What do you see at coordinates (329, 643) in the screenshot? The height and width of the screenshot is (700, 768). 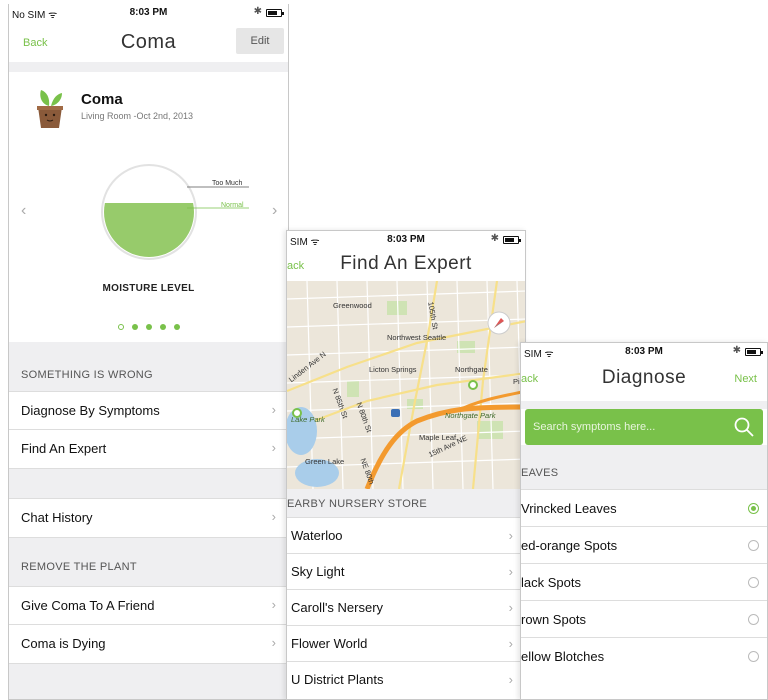 I see `store-name: Flower World` at bounding box center [329, 643].